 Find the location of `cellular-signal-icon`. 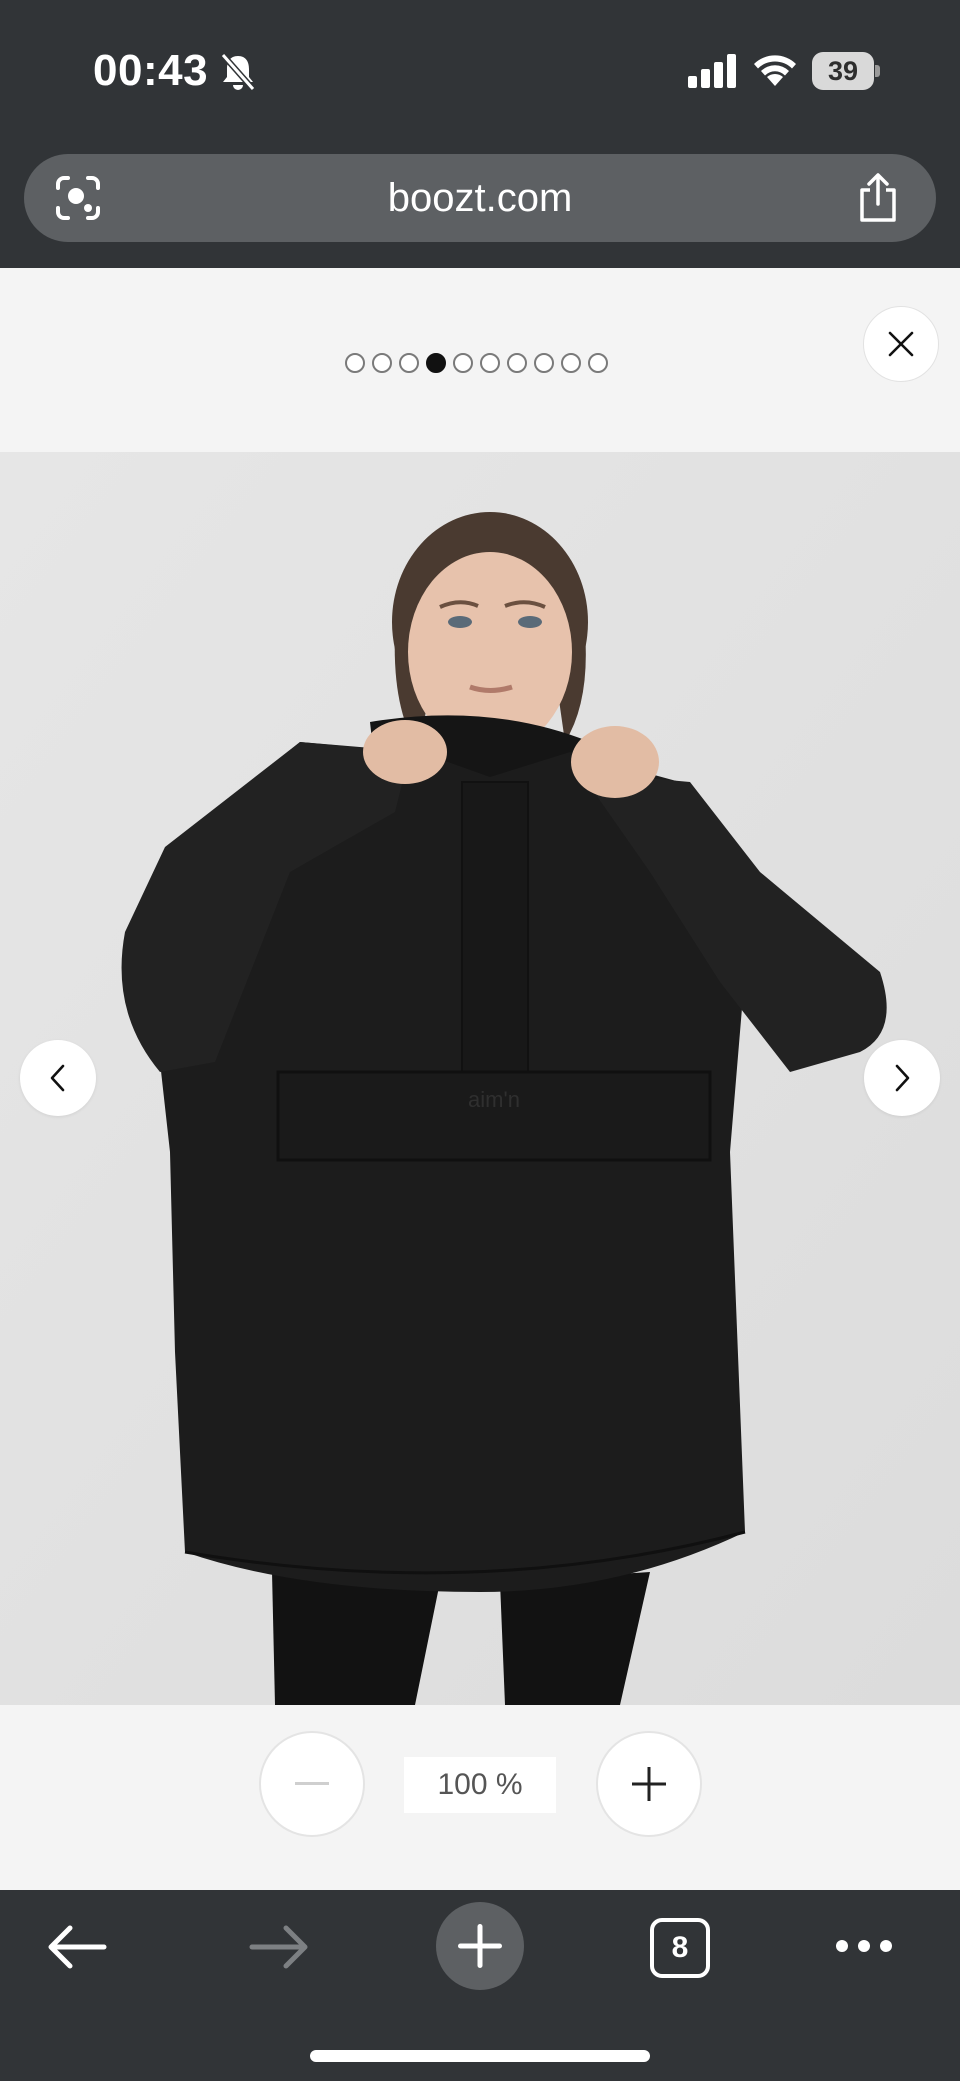

cellular-signal-icon is located at coordinates (712, 71).